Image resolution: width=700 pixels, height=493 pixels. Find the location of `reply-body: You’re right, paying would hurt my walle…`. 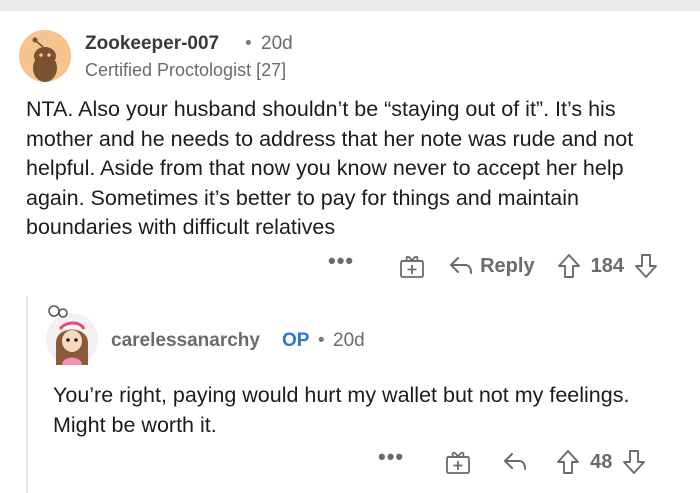

reply-body: You’re right, paying would hurt my walle… is located at coordinates (341, 410).